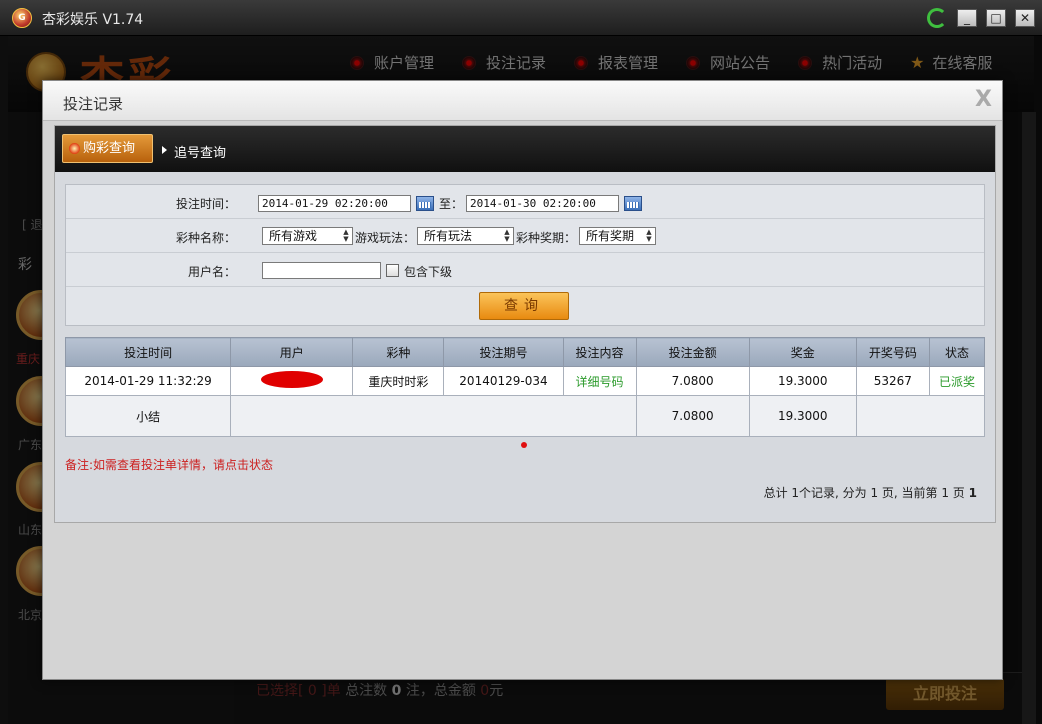  What do you see at coordinates (892, 381) in the screenshot?
I see `cell-draw-number: 53267` at bounding box center [892, 381].